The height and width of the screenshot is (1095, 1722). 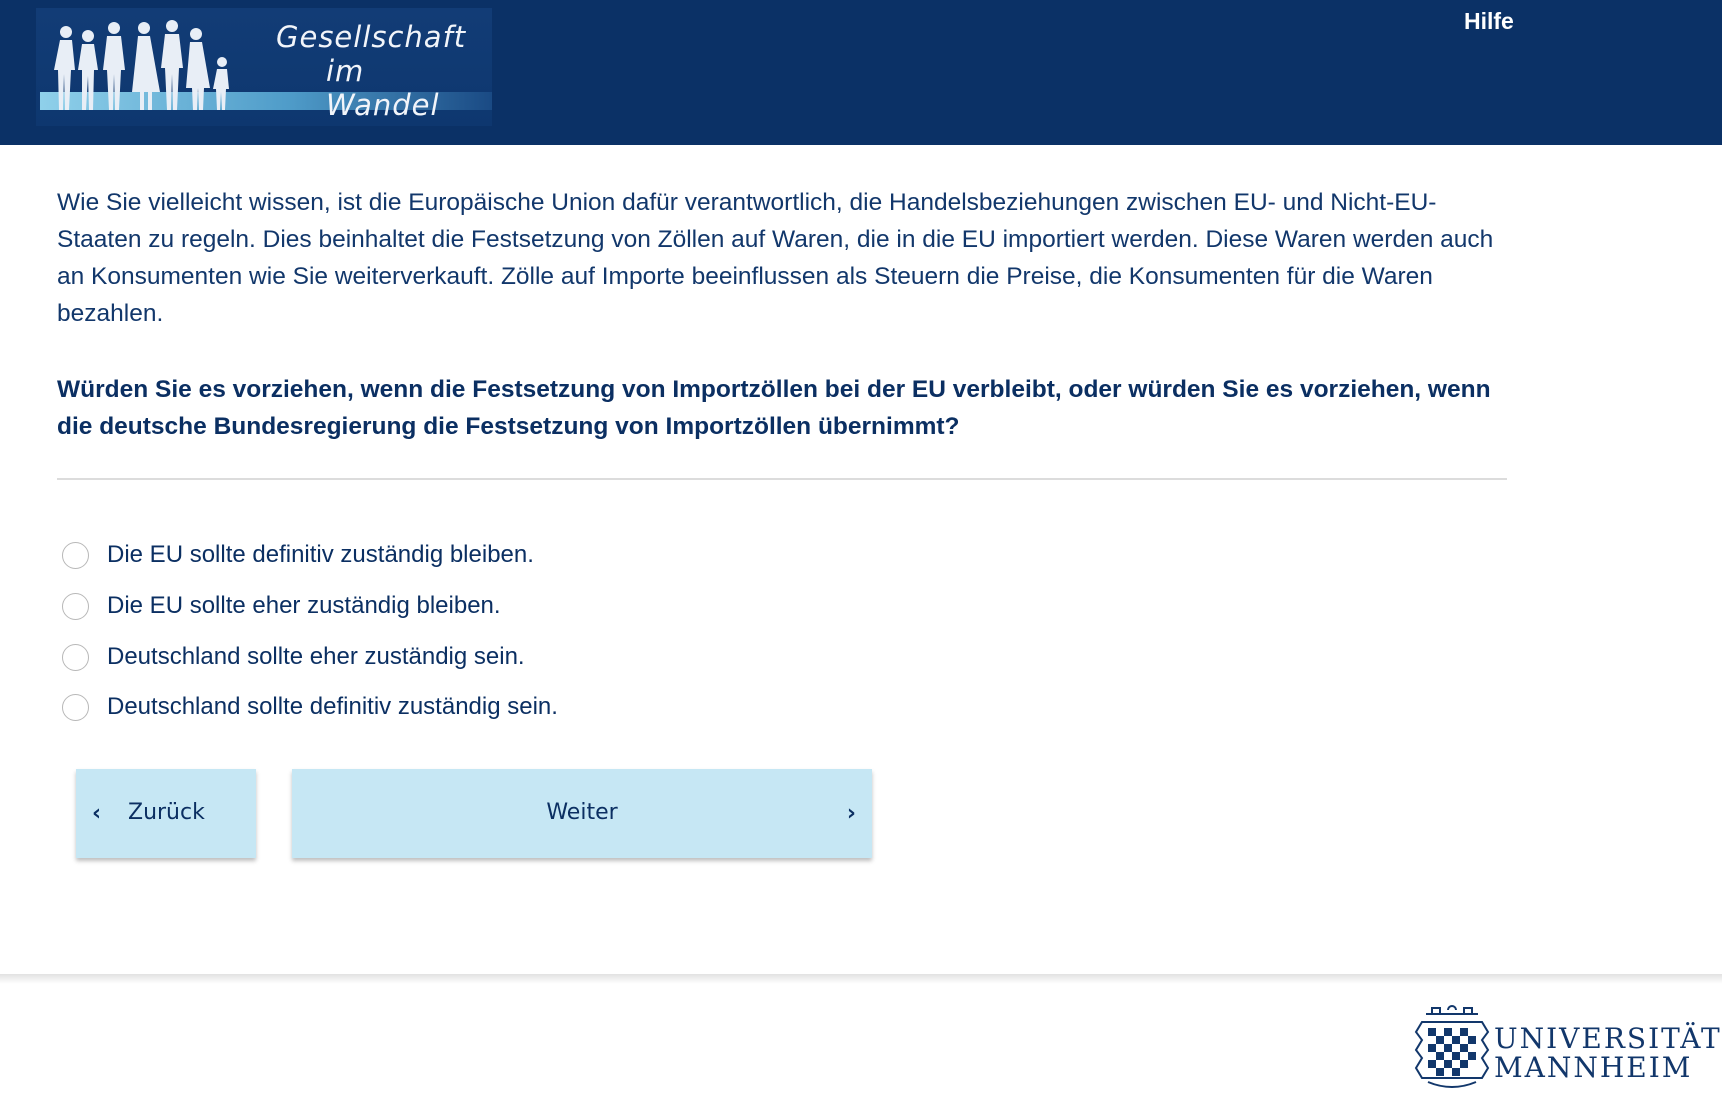 I want to click on university-crest-icon, so click(x=1452, y=1046).